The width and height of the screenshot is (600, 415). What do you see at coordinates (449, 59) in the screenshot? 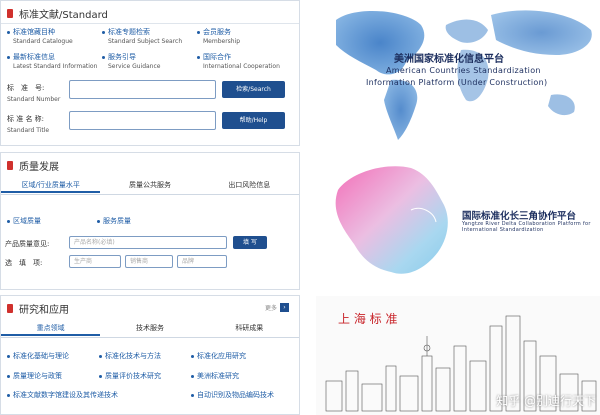
I see `americas-title-cn: 美洲国家标准化信息平台` at bounding box center [449, 59].